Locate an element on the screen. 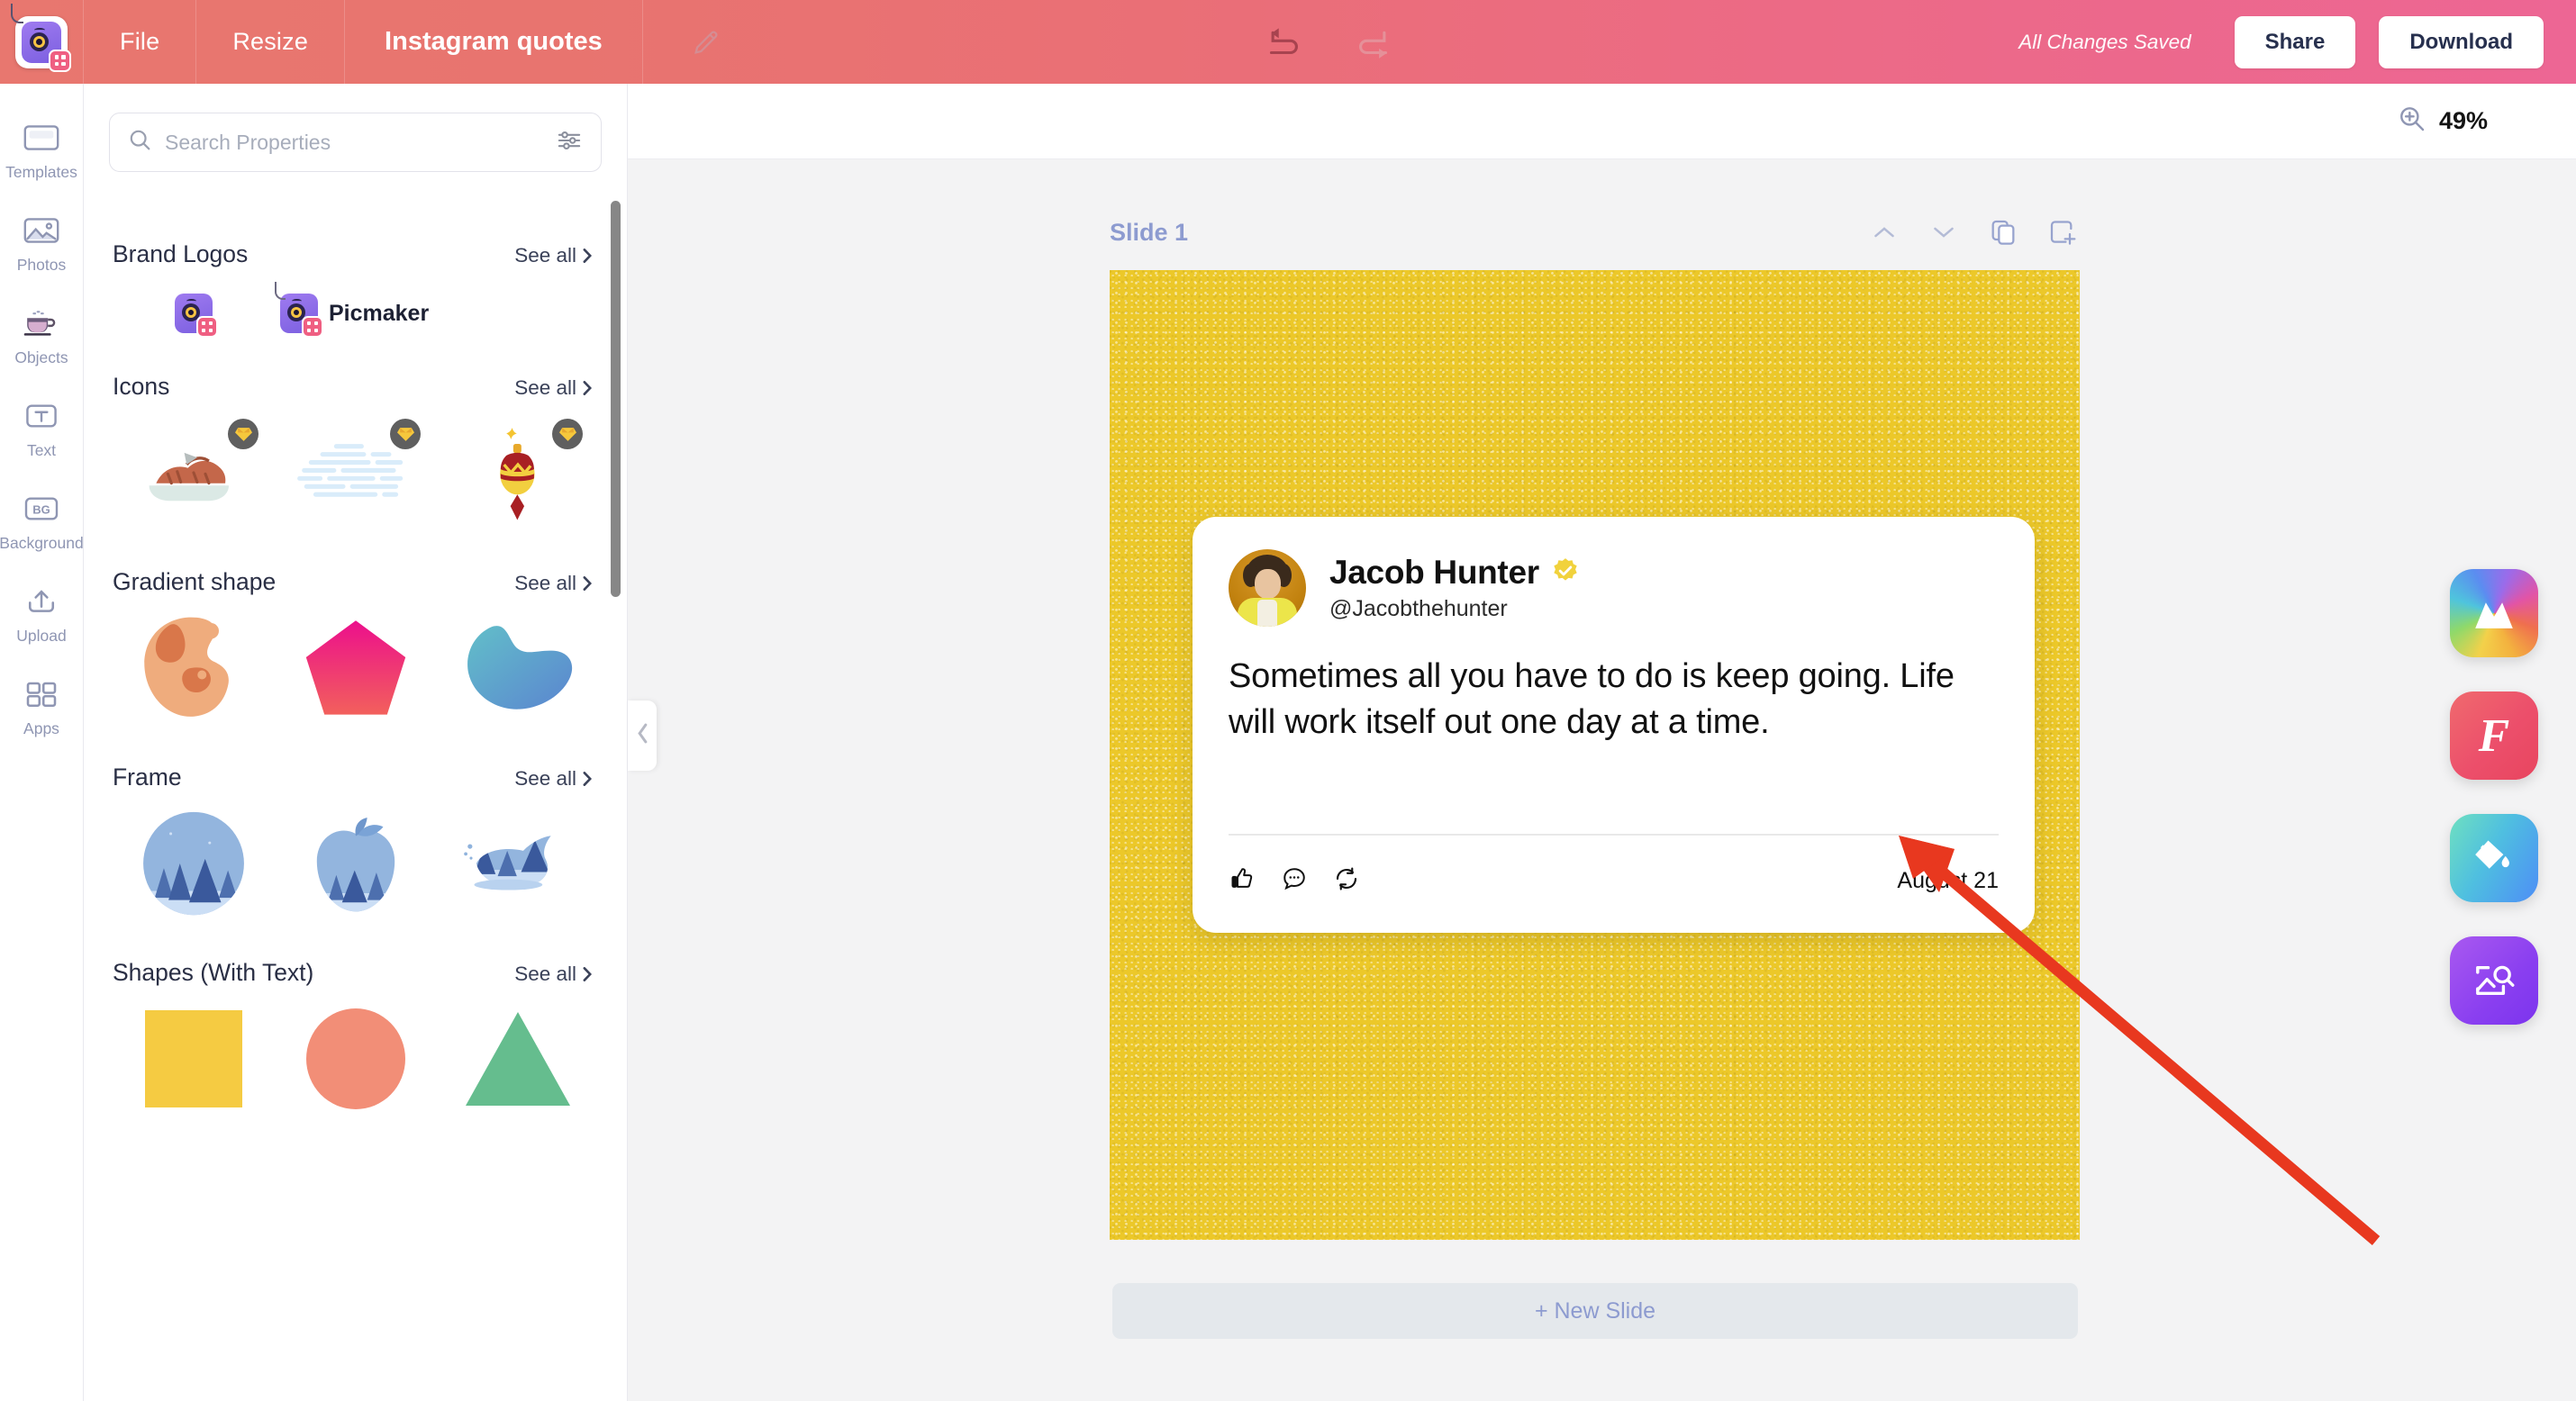 Image resolution: width=2576 pixels, height=1401 pixels. logo-badge-decor is located at coordinates (60, 60).